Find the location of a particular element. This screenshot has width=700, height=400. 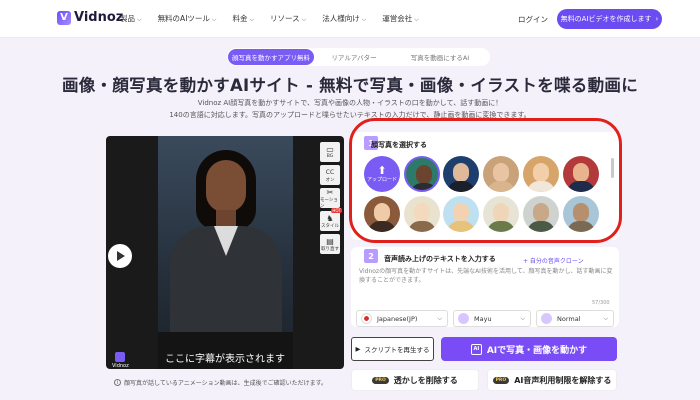

animate-photo-label: AIで写真・画像を動かす is located at coordinates (537, 350).